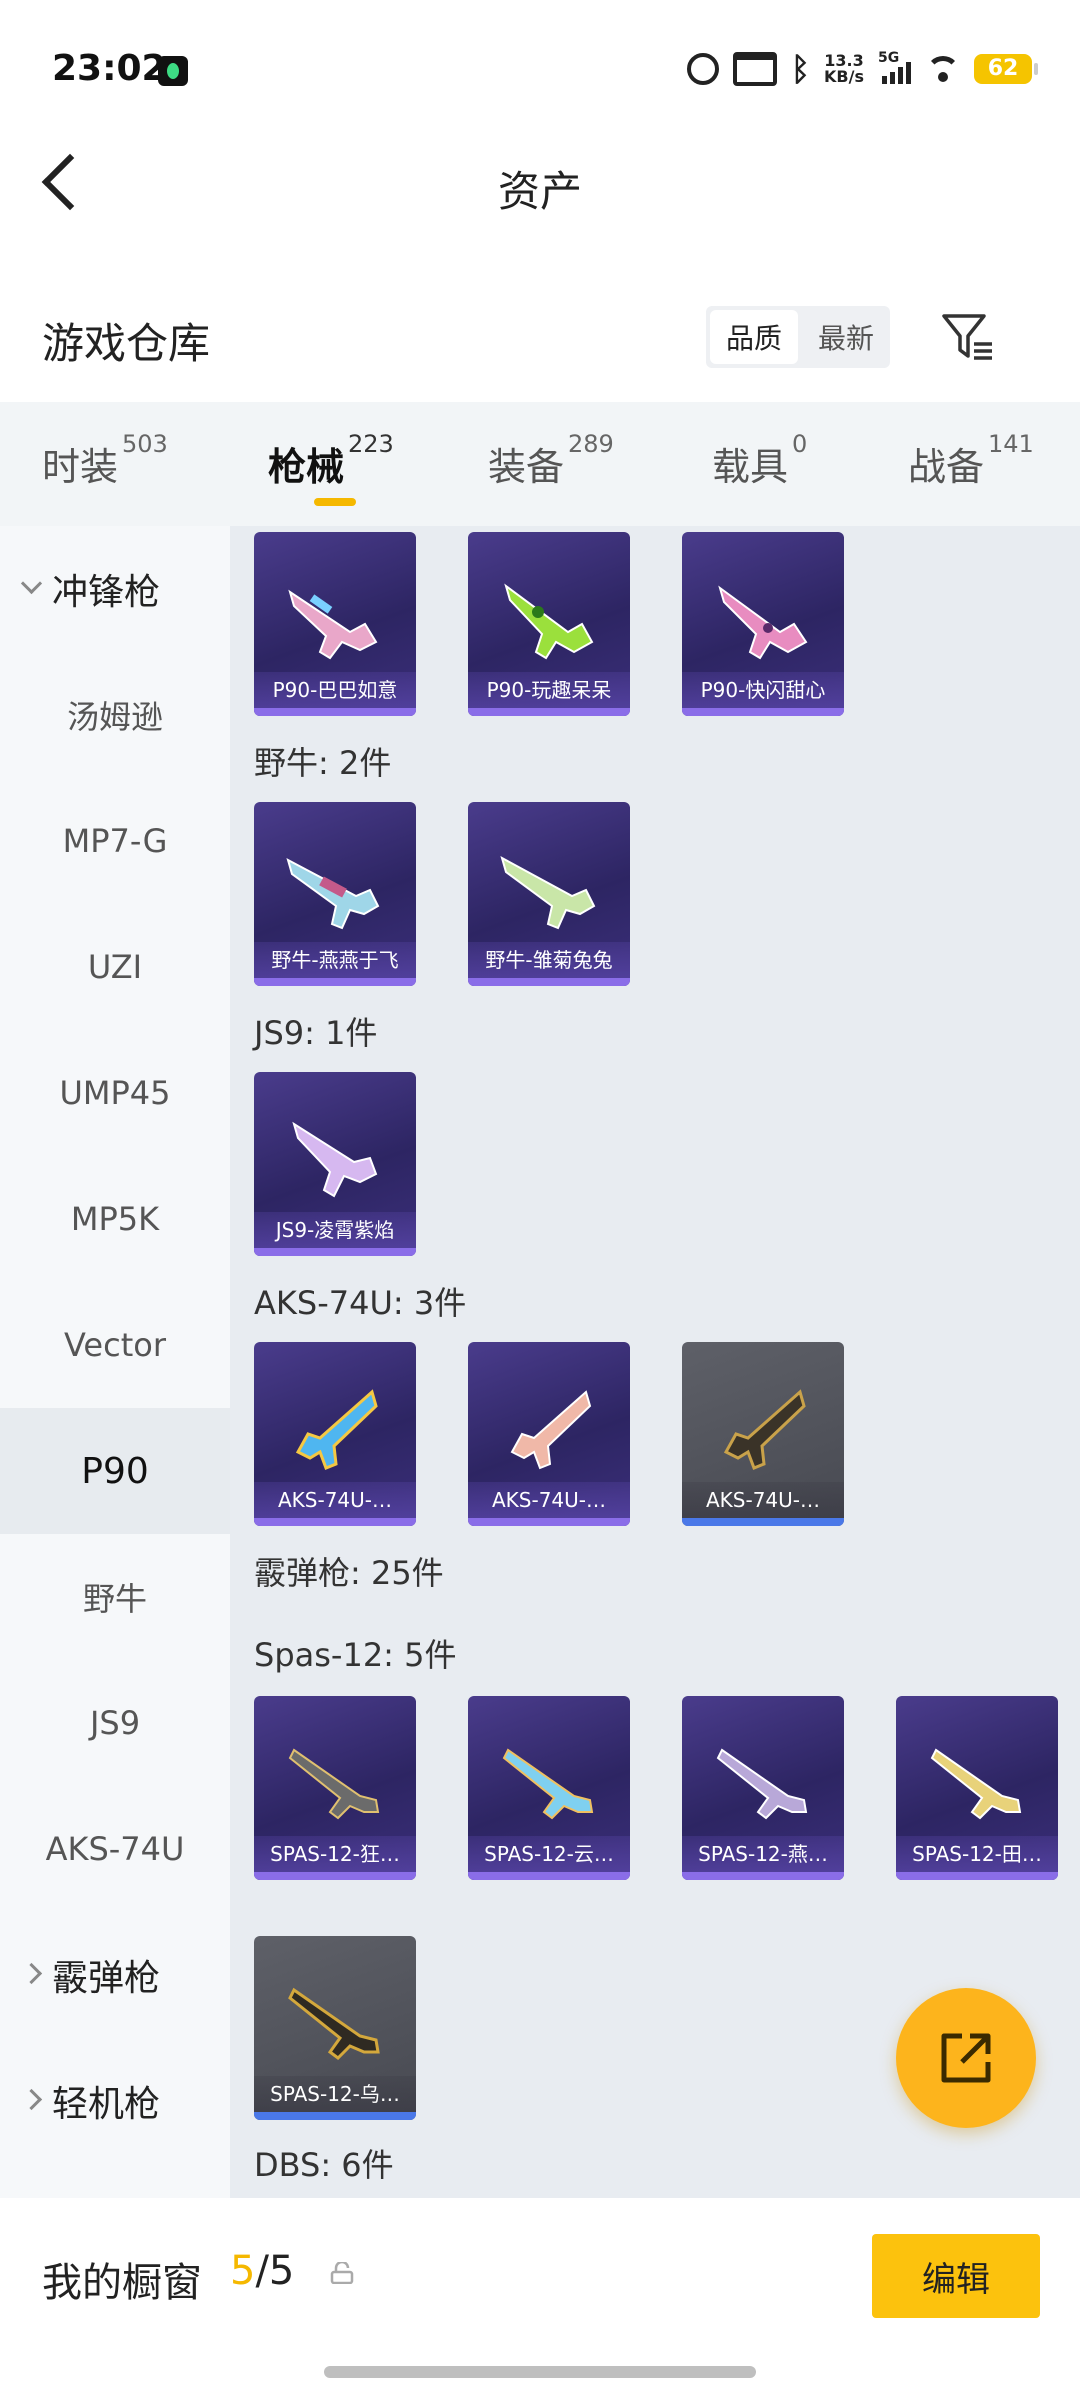 The height and width of the screenshot is (2400, 1080). I want to click on sidebar-item-js9: JS9, so click(115, 1723).